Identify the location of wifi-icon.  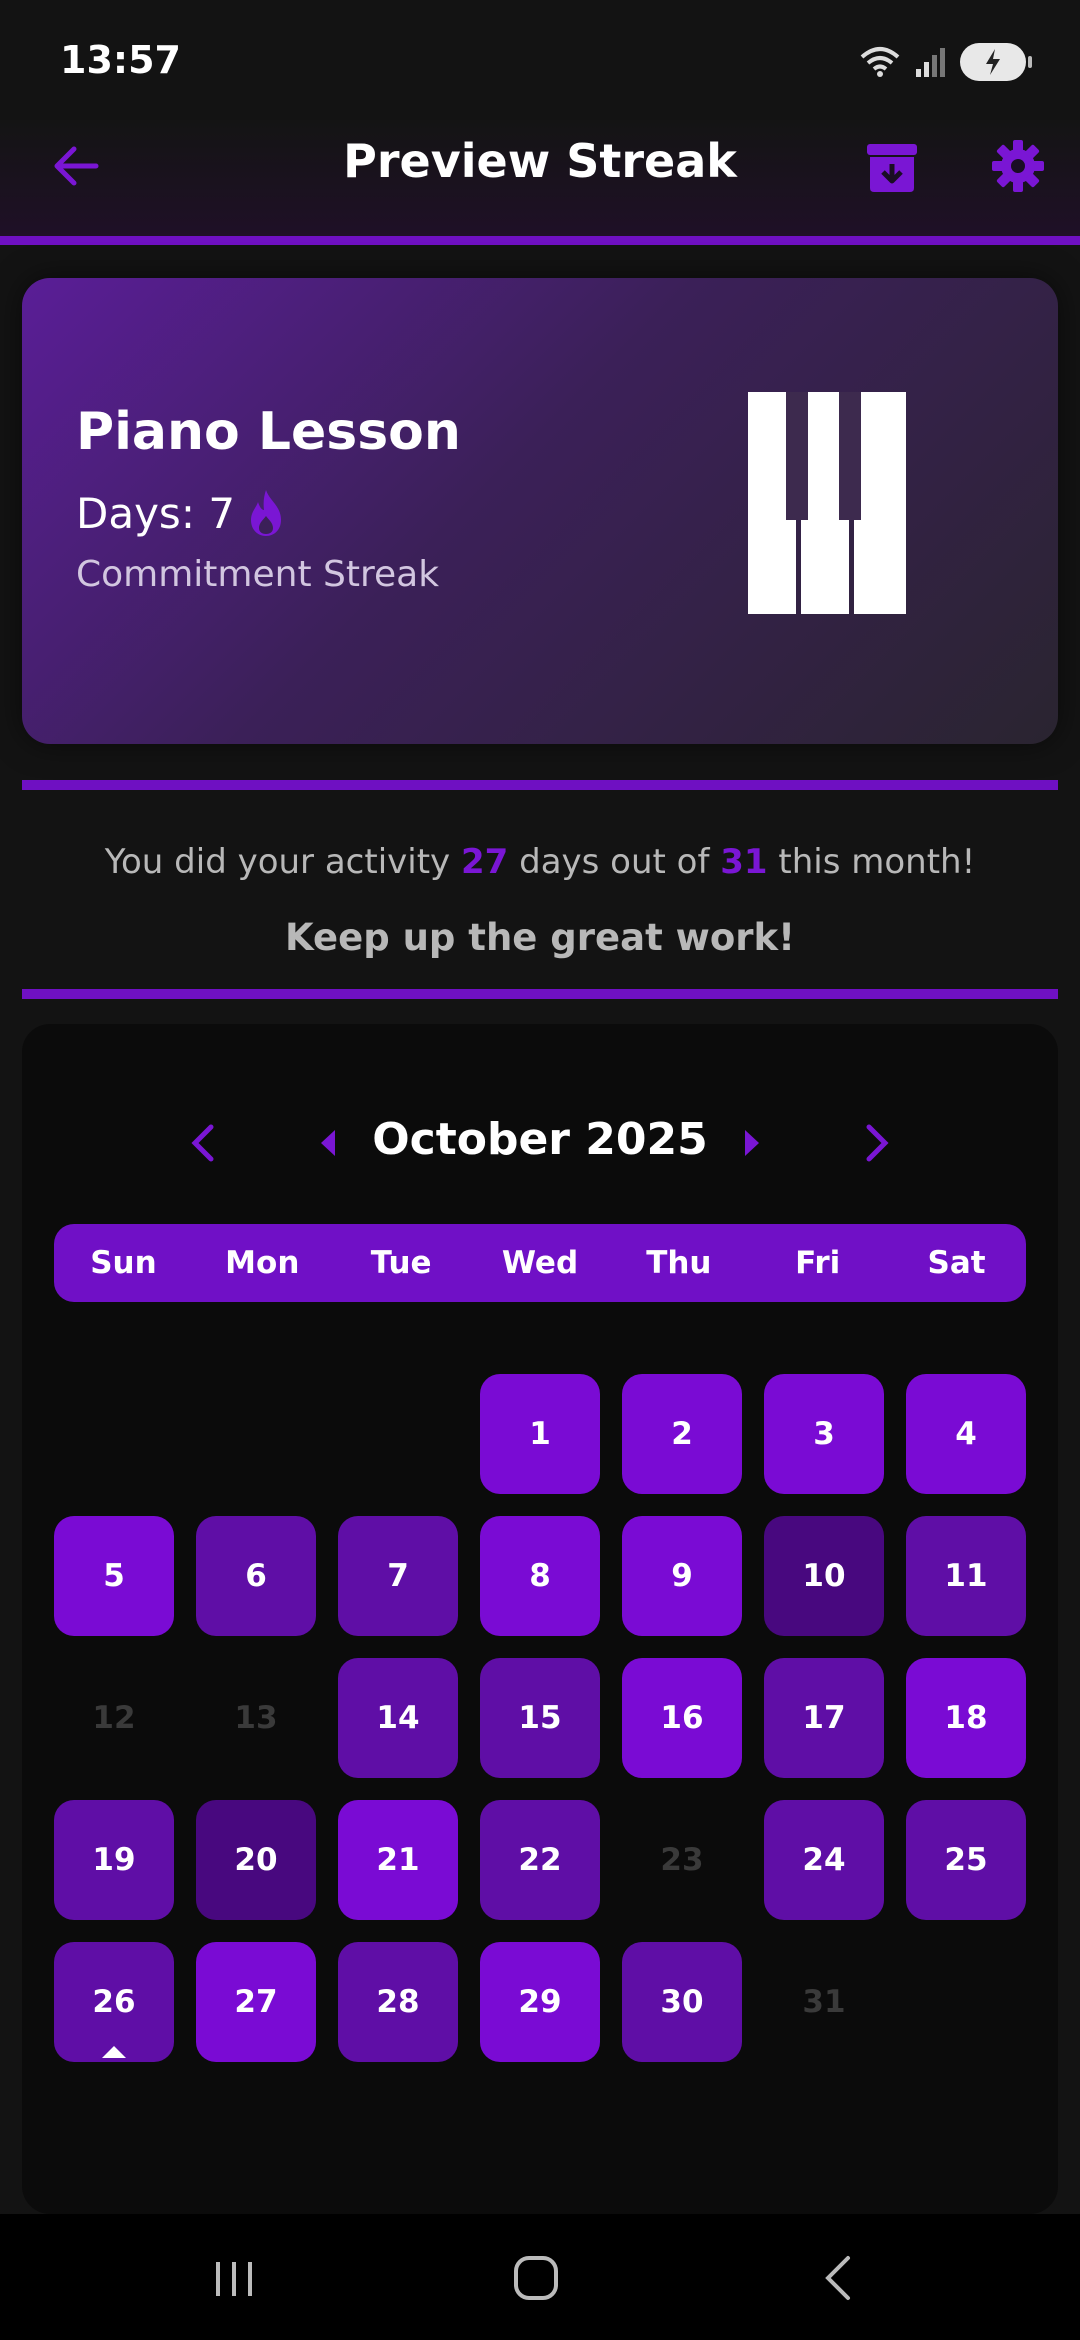
(880, 62).